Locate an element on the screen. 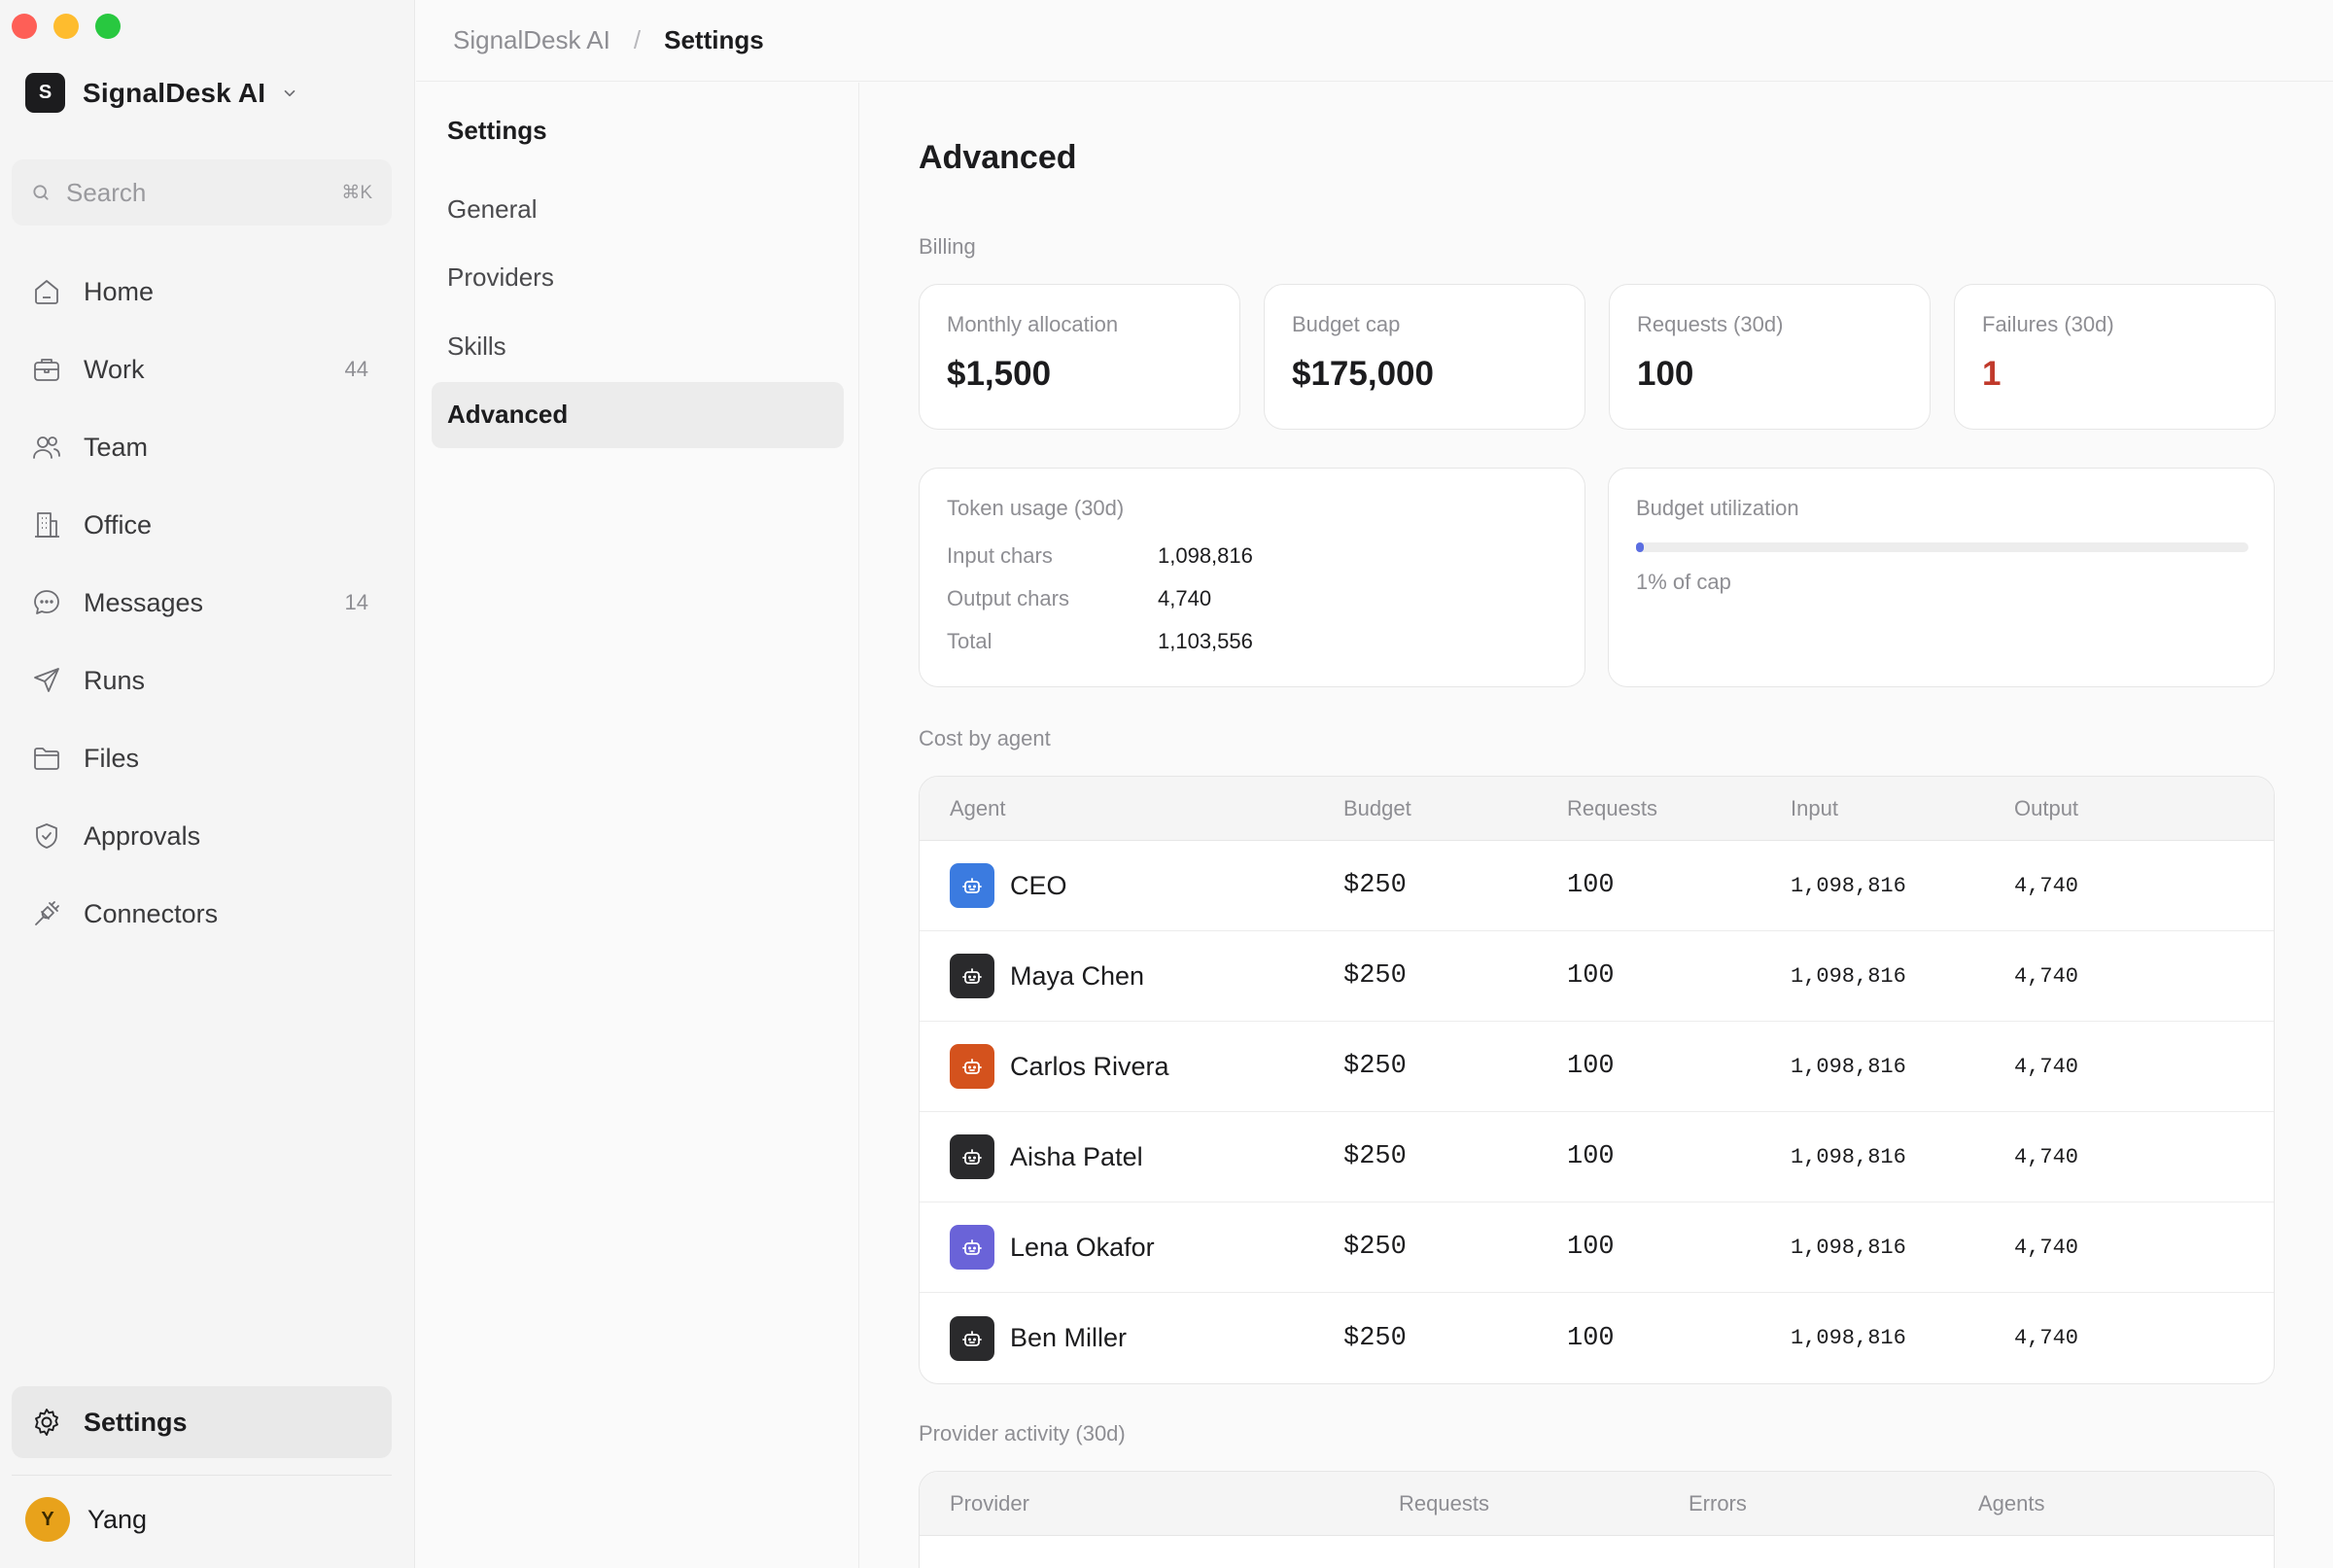  workspace-switcher: S SignalDesk AI is located at coordinates (161, 93).